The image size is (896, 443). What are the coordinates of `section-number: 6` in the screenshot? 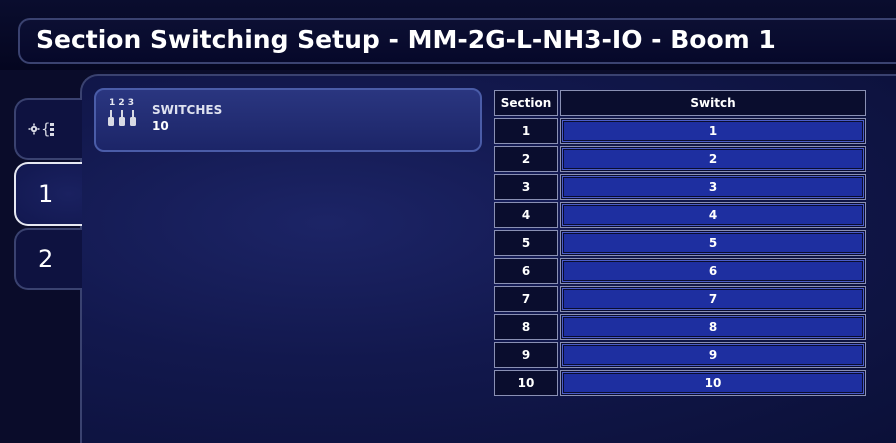 It's located at (526, 271).